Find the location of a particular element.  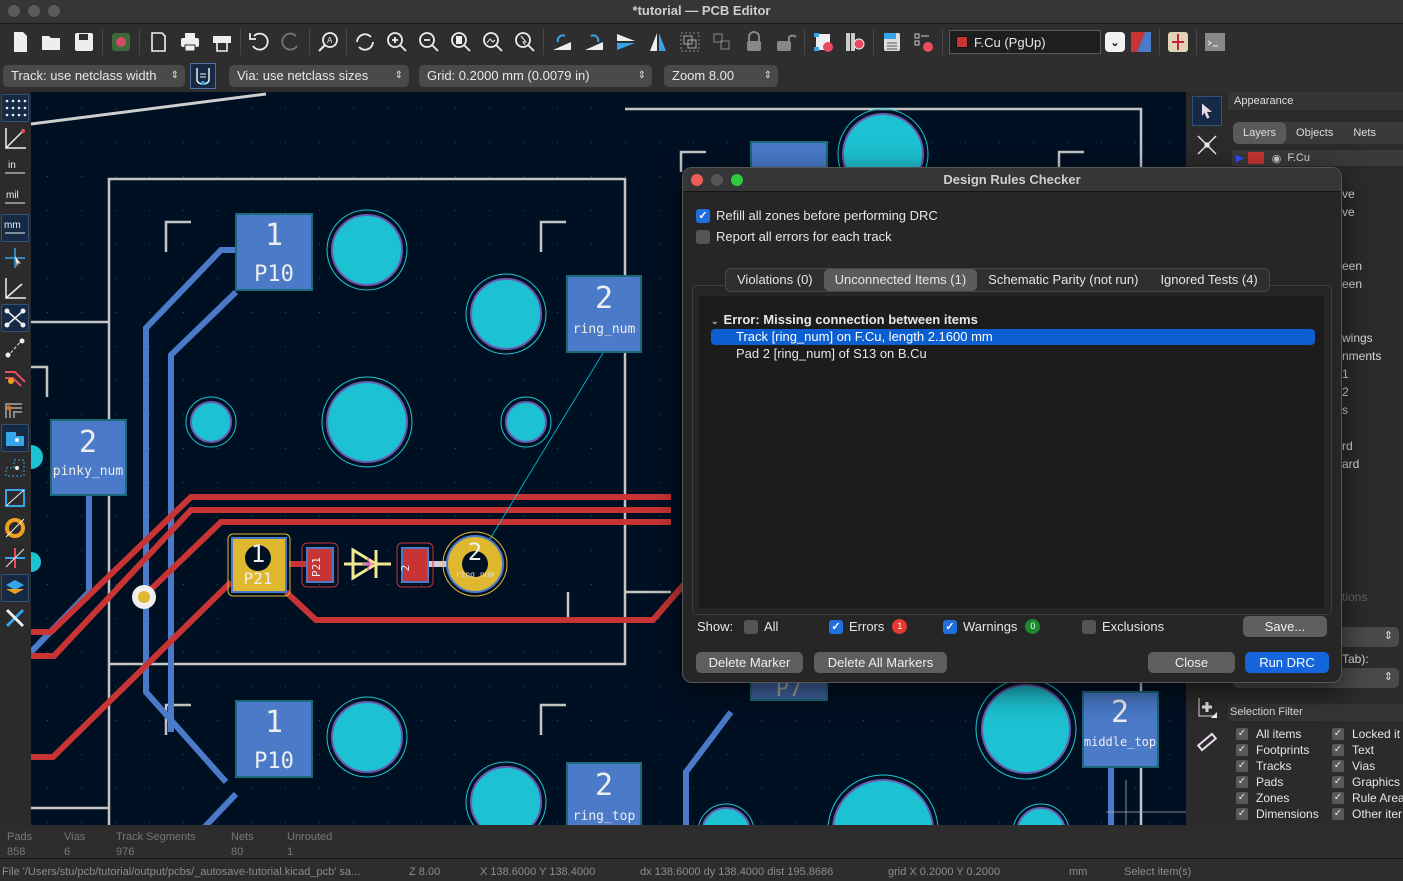

pad-fill-icon is located at coordinates (15, 438).